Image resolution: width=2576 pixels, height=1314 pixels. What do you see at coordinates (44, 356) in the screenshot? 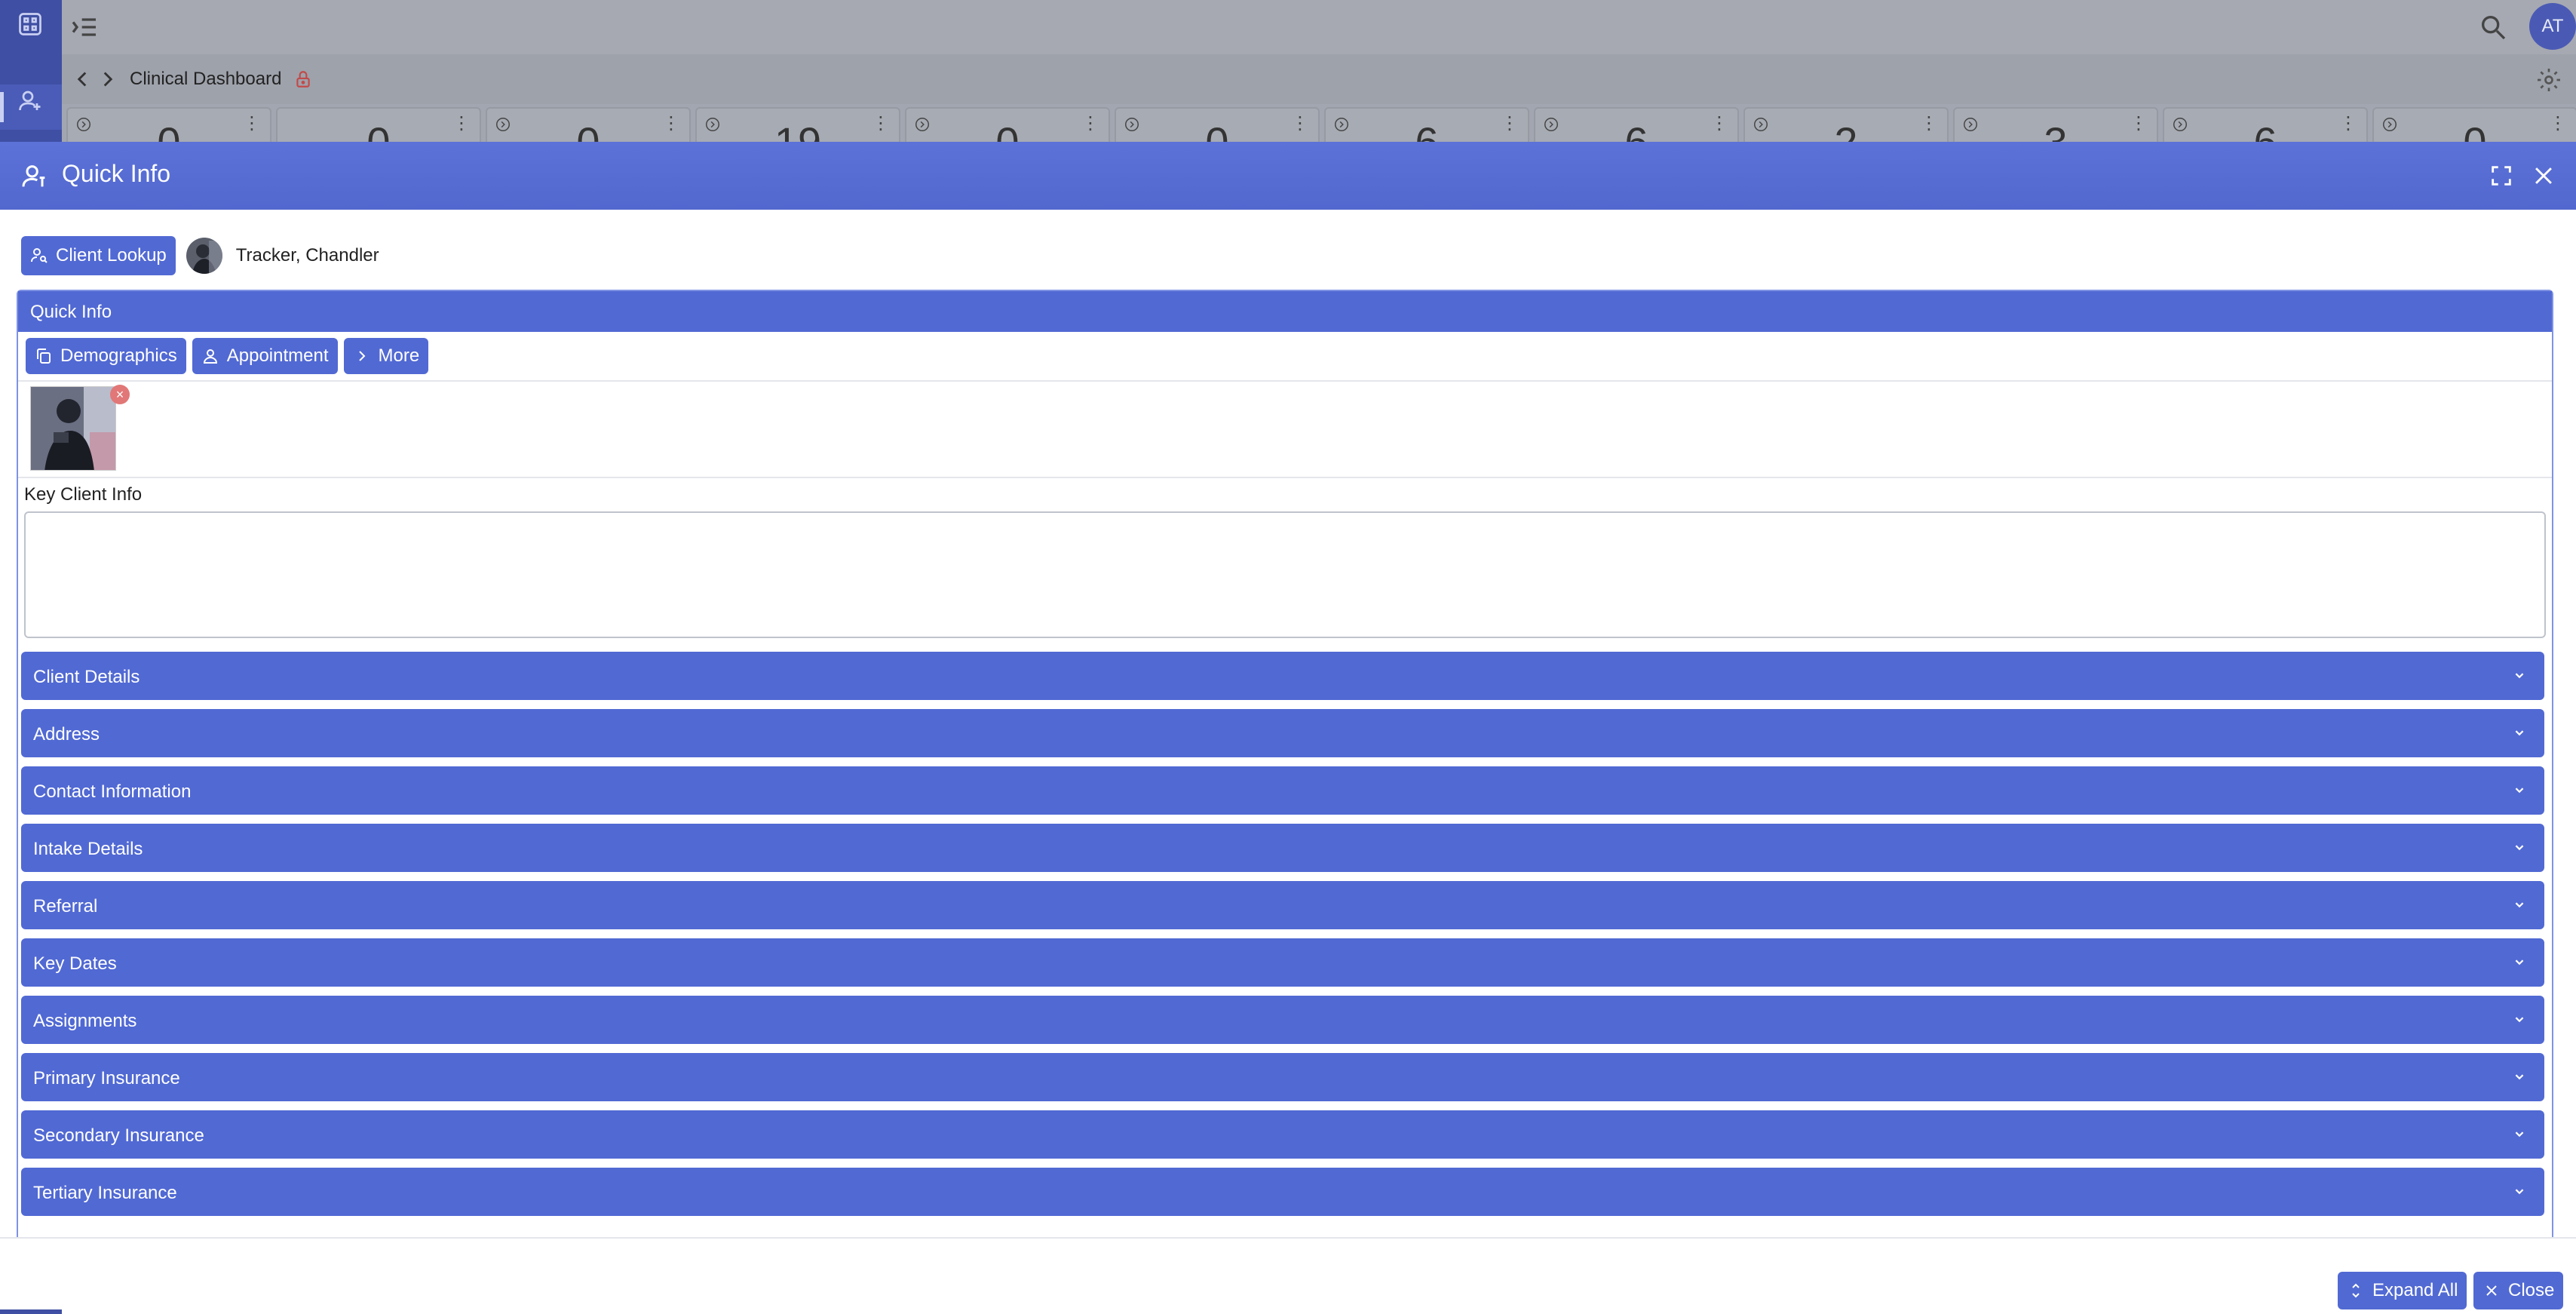
I see `copy-icon` at bounding box center [44, 356].